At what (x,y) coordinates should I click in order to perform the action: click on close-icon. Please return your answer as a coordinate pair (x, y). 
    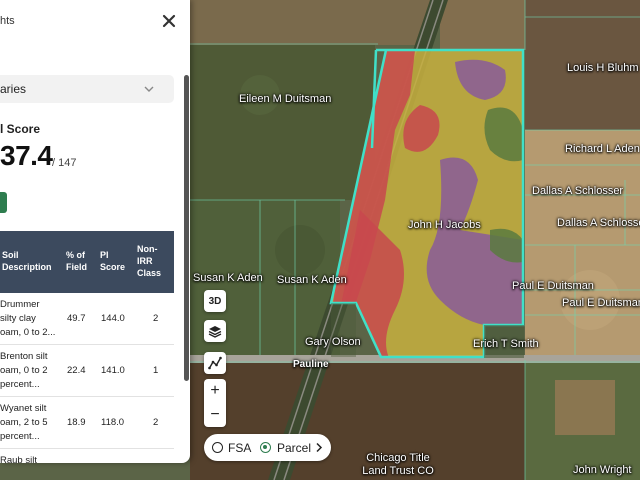
    Looking at the image, I should click on (169, 21).